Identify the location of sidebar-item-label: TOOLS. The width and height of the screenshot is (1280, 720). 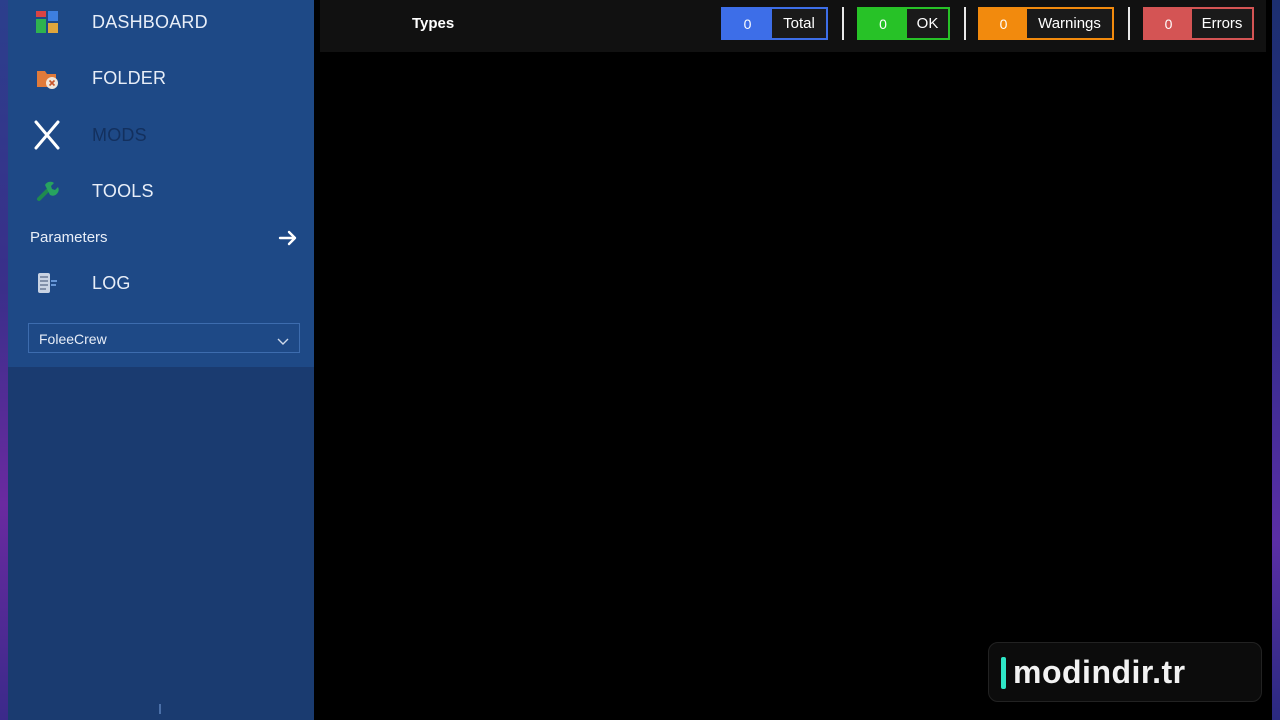
(123, 190).